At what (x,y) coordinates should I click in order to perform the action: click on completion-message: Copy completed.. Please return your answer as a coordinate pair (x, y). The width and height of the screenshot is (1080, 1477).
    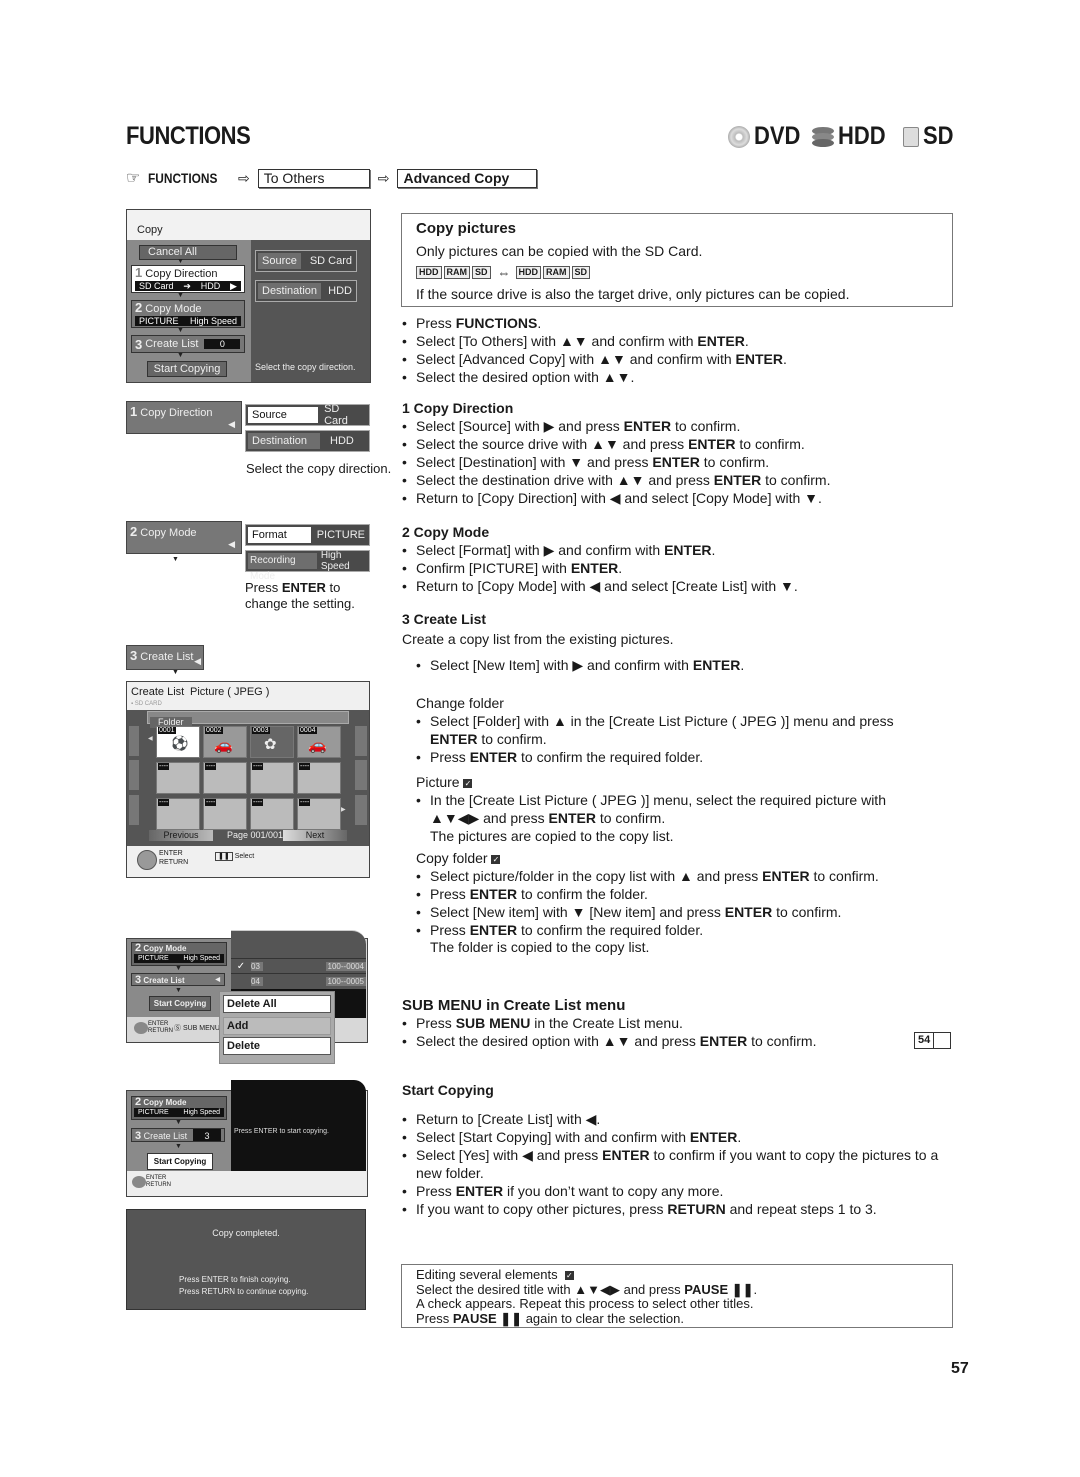
    Looking at the image, I should click on (246, 1233).